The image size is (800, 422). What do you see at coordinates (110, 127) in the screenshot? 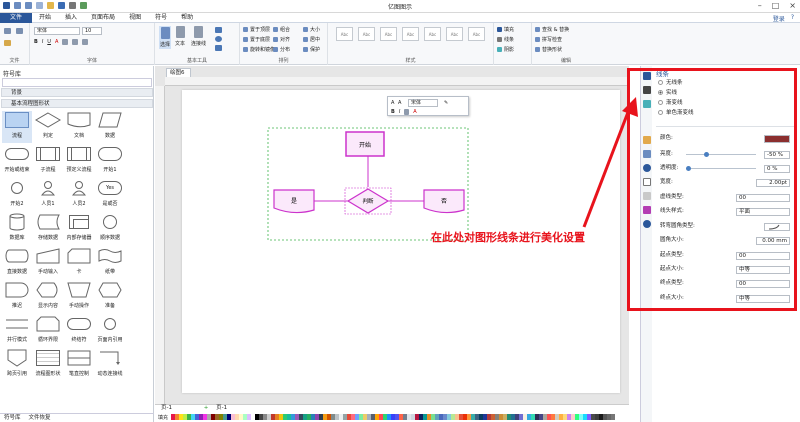
I see `library-shape: 数据` at bounding box center [110, 127].